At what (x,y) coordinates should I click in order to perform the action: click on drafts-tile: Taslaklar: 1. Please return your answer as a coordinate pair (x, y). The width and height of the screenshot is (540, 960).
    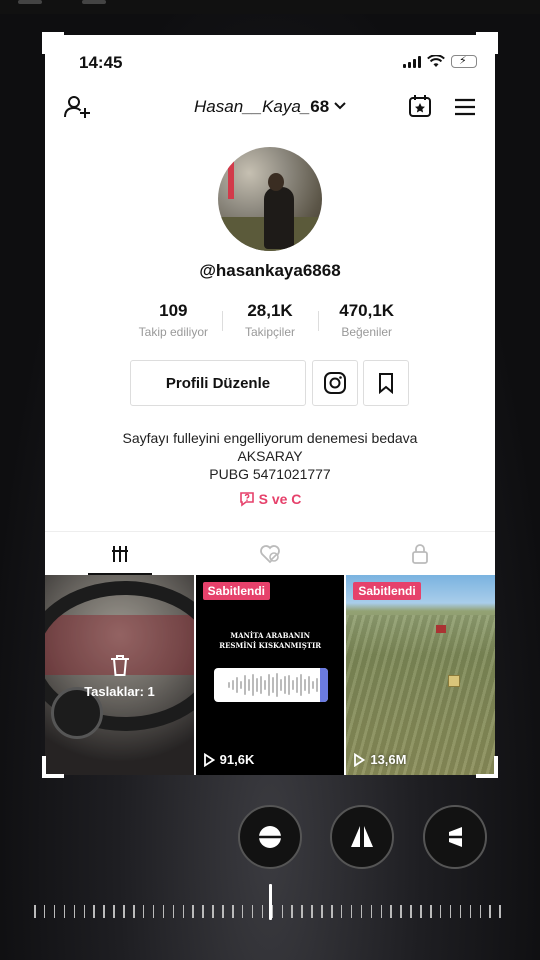
    Looking at the image, I should click on (119, 675).